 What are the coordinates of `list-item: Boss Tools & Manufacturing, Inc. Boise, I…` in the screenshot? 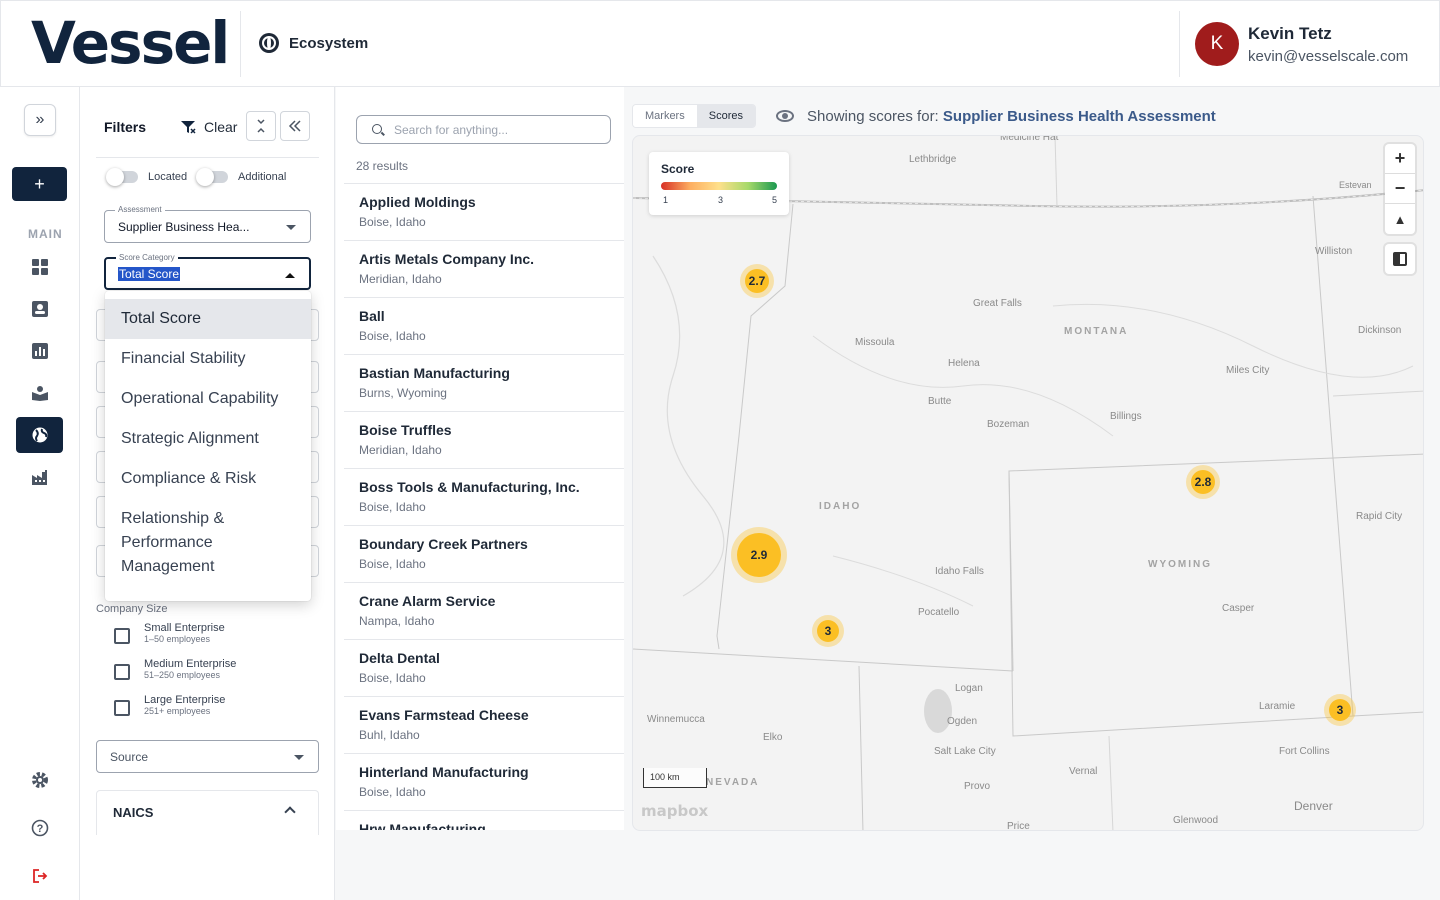 It's located at (484, 497).